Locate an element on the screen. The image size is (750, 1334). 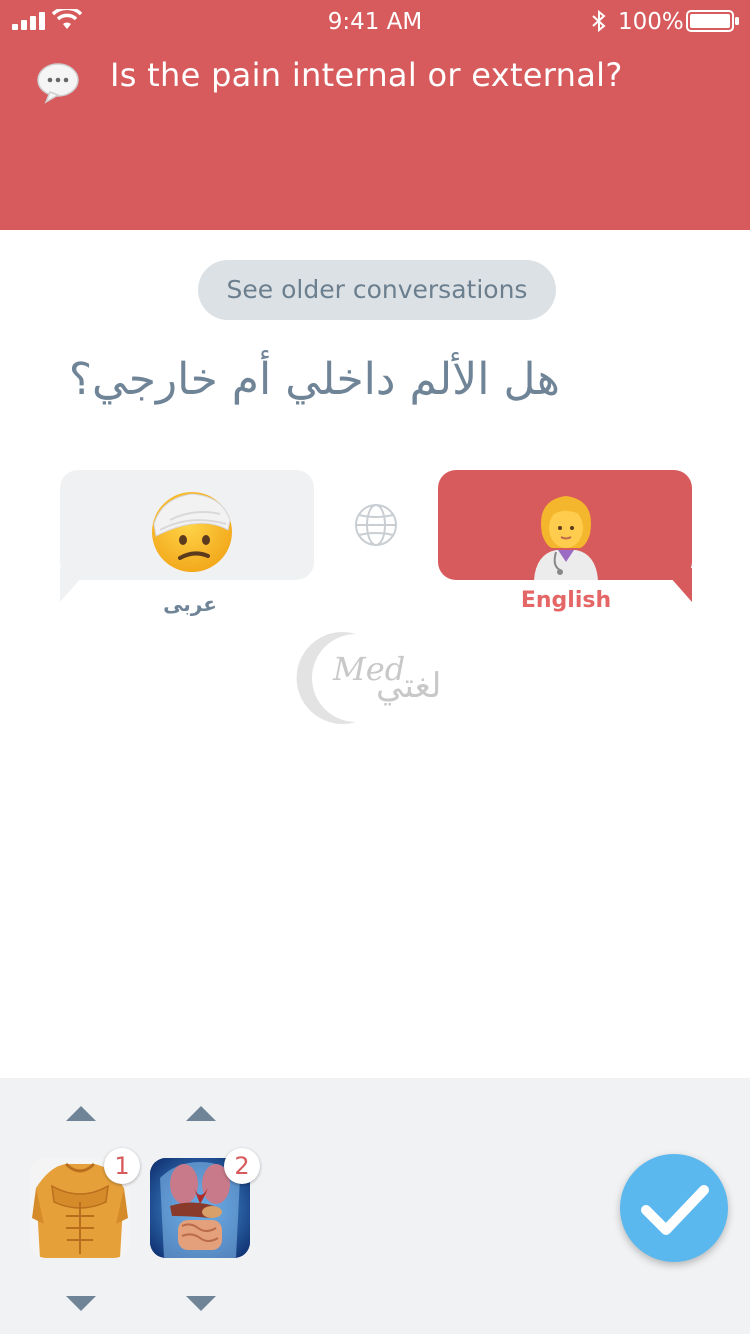
battery-icon is located at coordinates (712, 21).